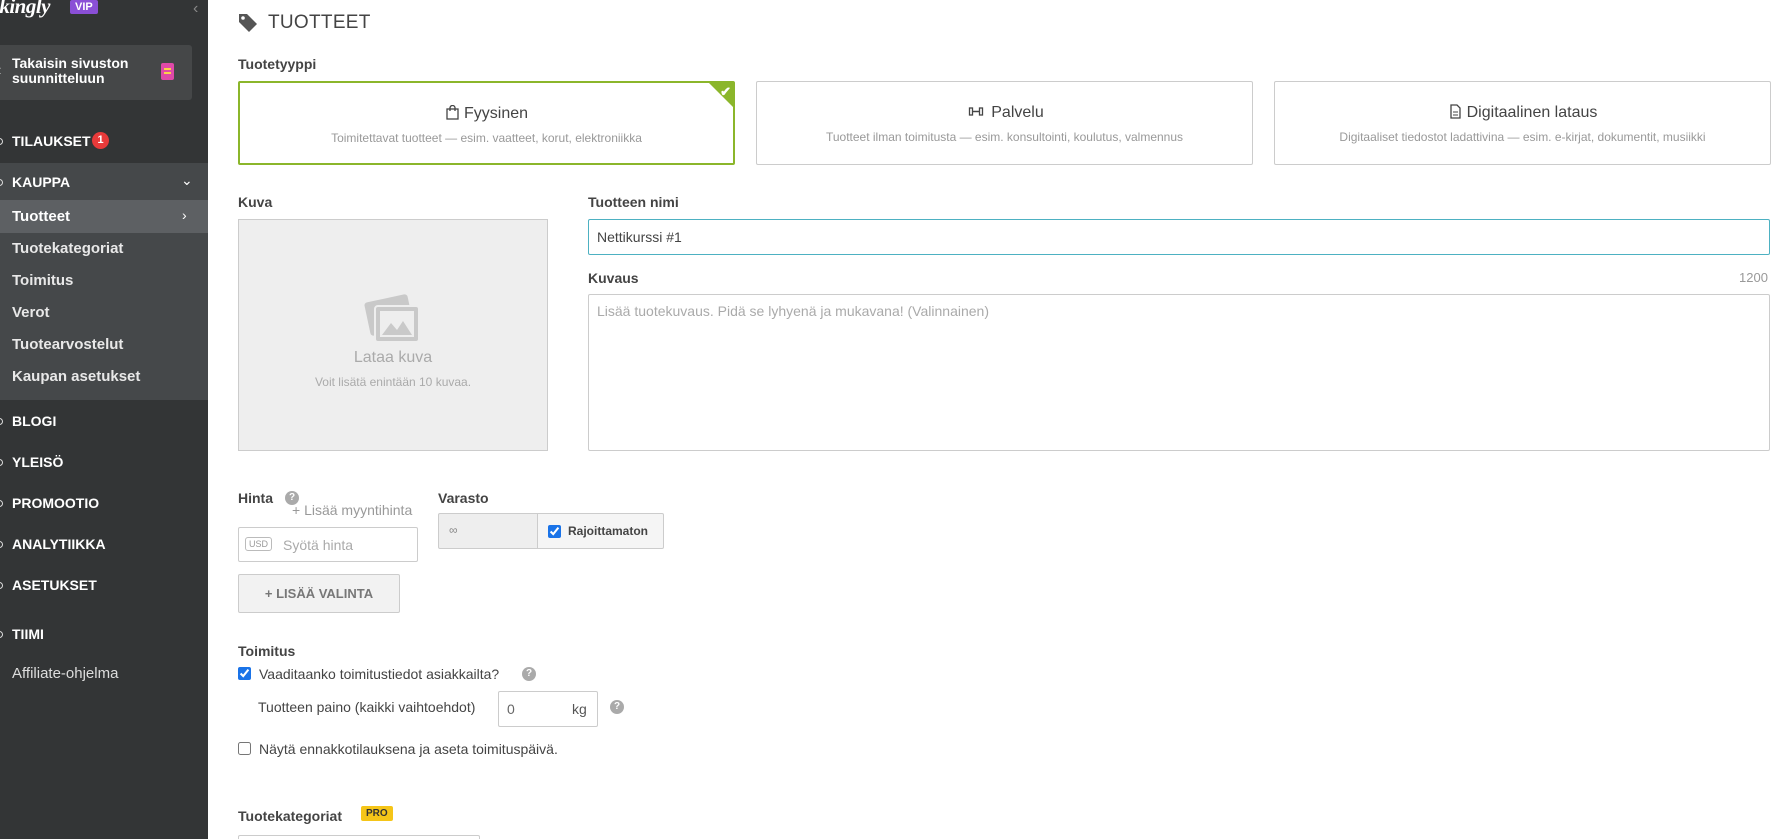 Image resolution: width=1781 pixels, height=839 pixels. I want to click on price-label: Hinta, so click(255, 498).